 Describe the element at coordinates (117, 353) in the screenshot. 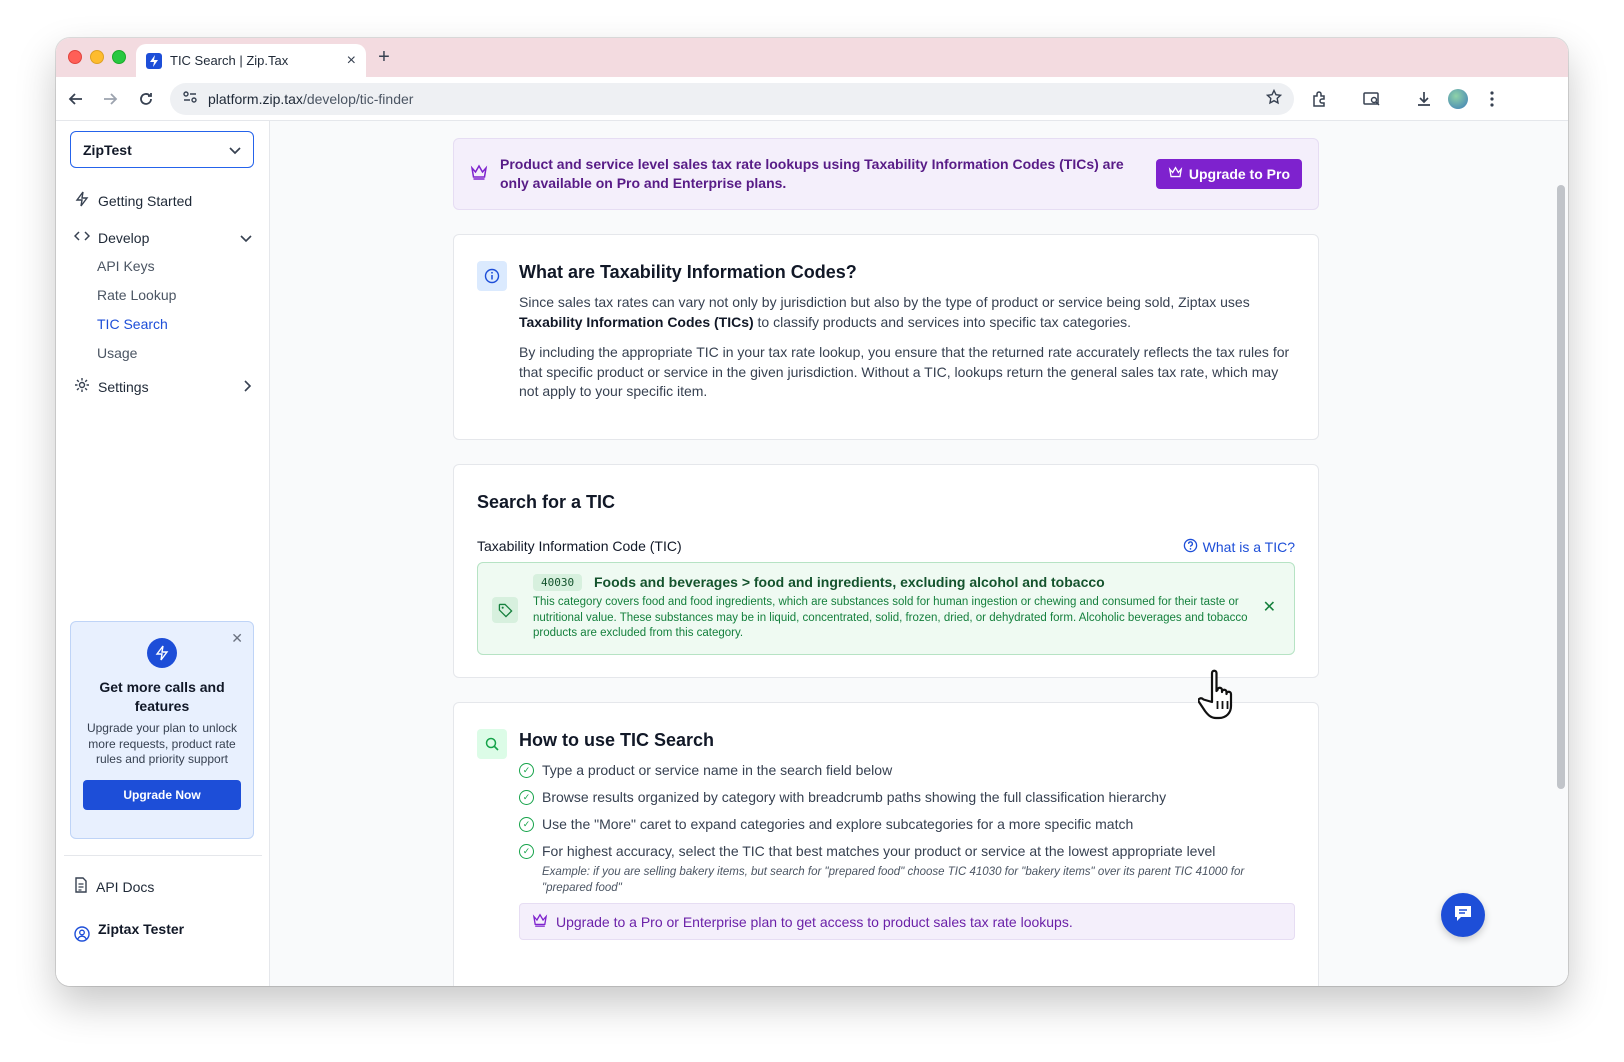

I see `sidebar-item-usage: Usage` at that location.